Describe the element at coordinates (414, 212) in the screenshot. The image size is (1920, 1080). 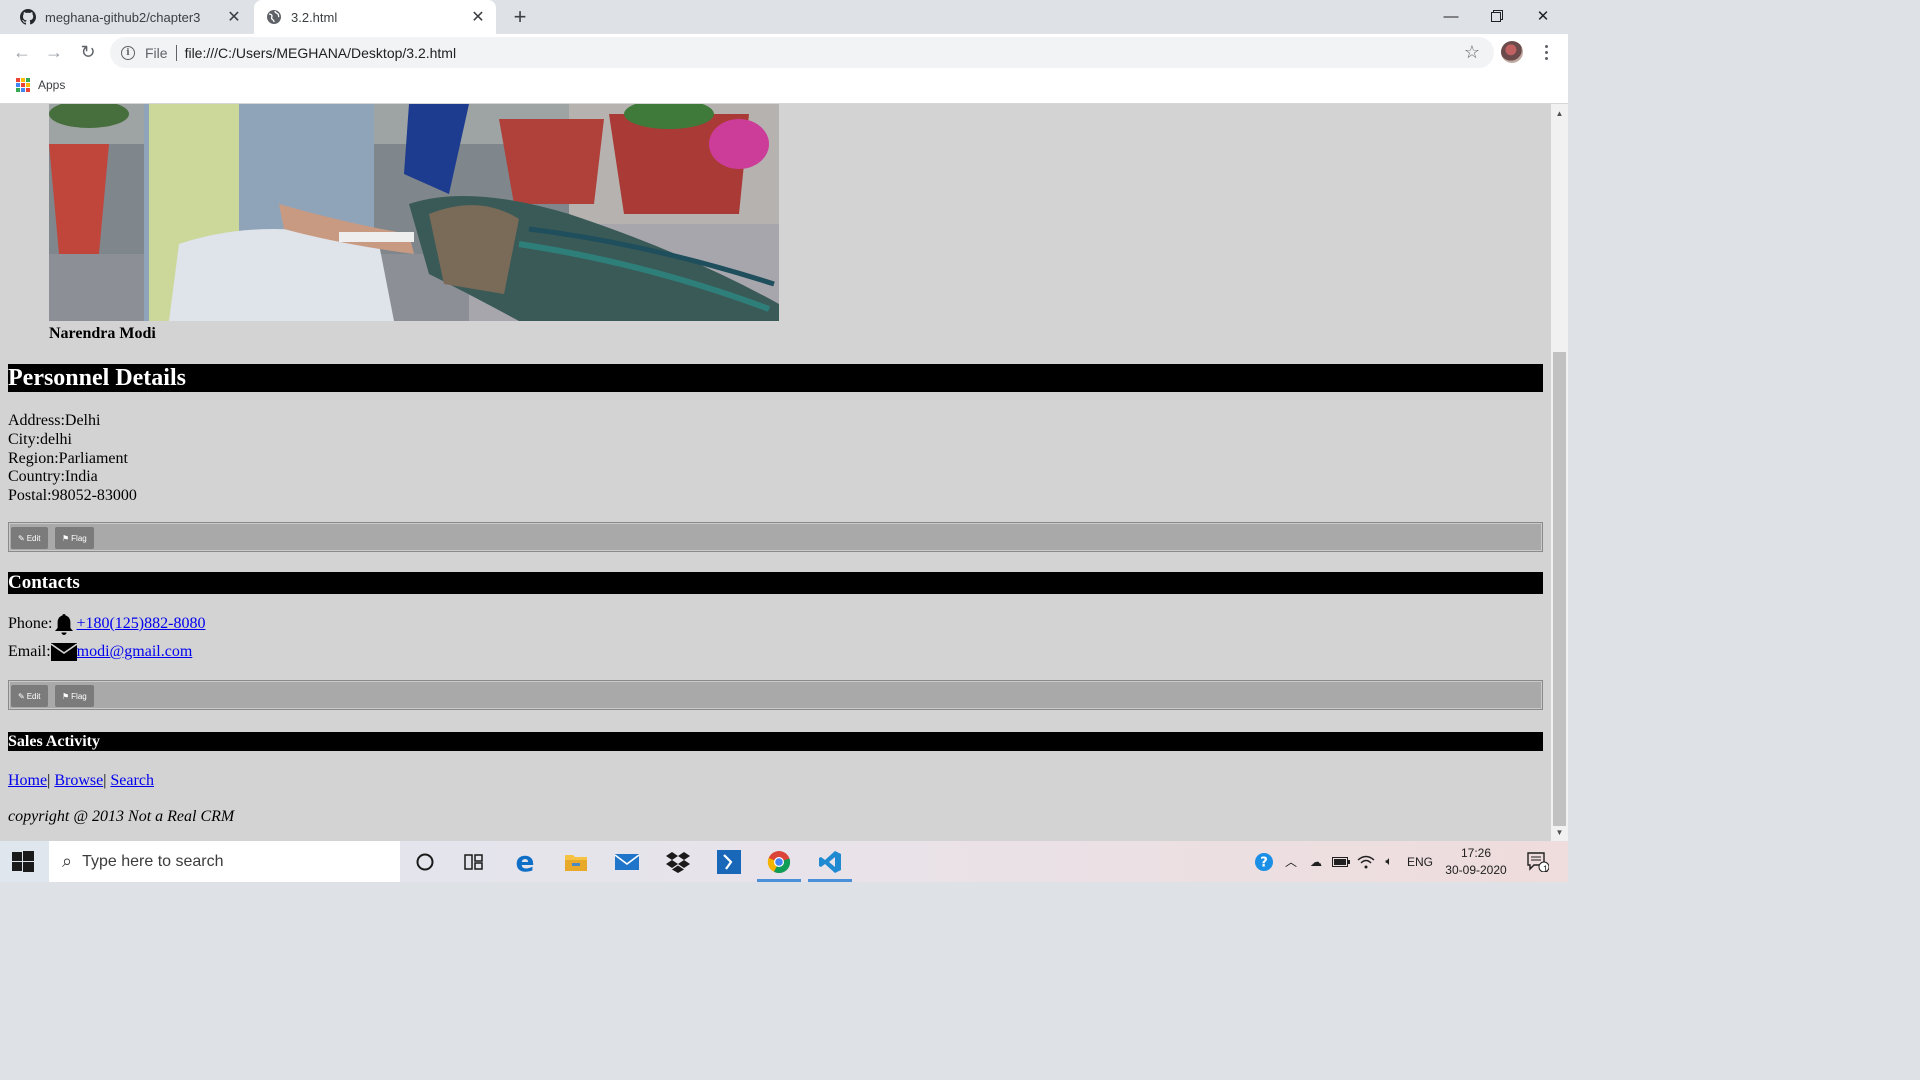
I see `profile-photo` at that location.